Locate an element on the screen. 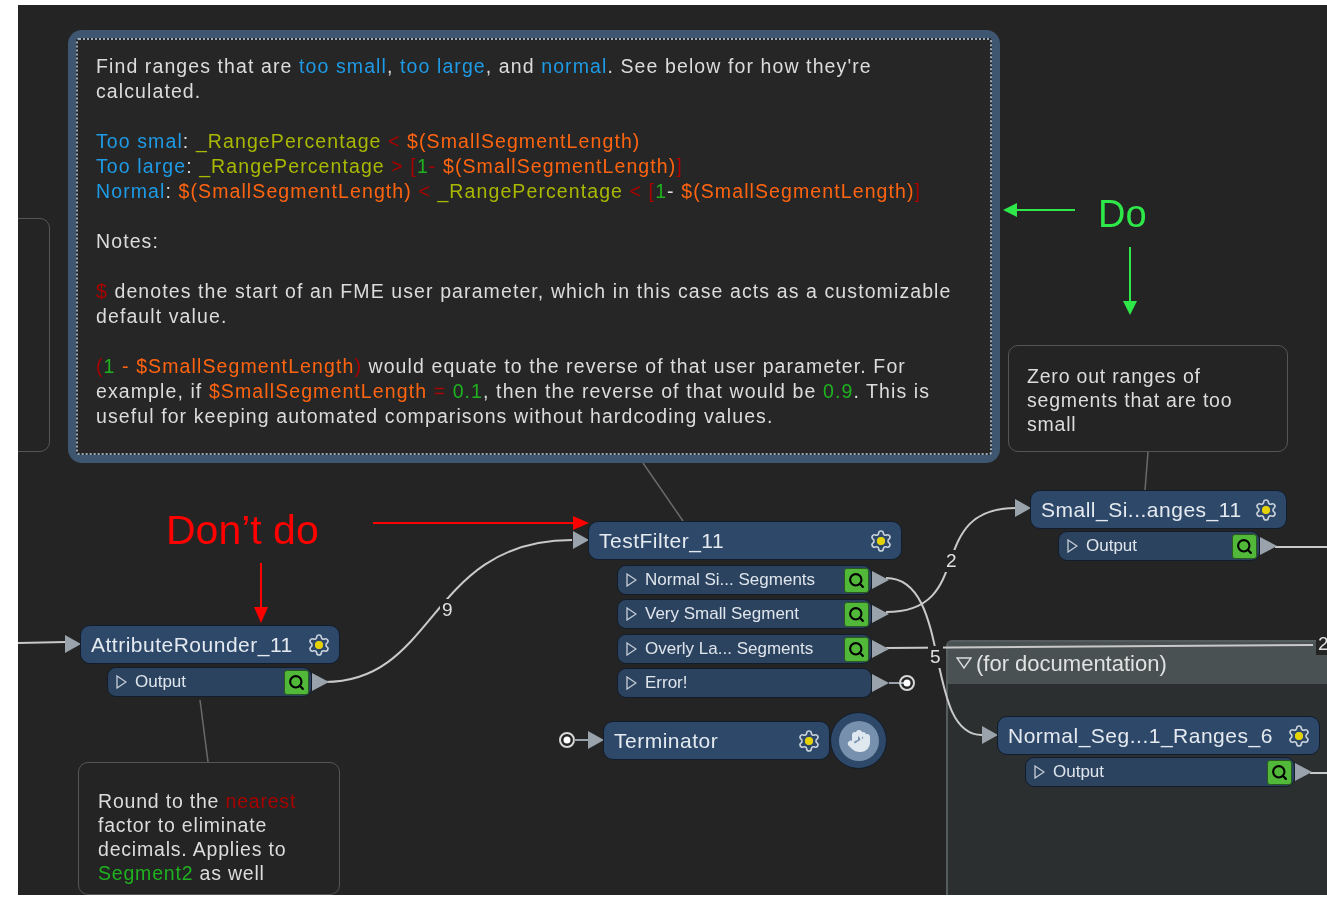 The image size is (1327, 899). feature-count: 5 is located at coordinates (935, 657).